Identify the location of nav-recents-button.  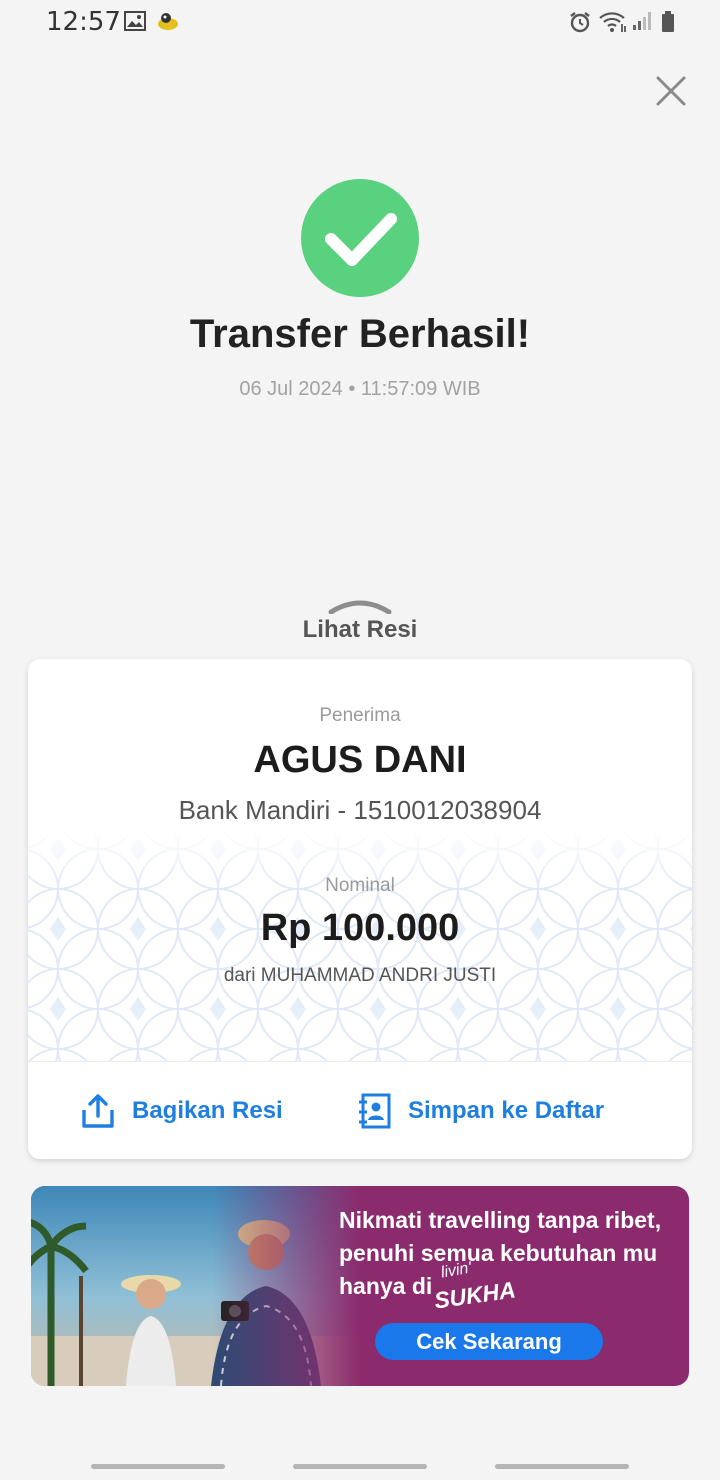
(158, 1466).